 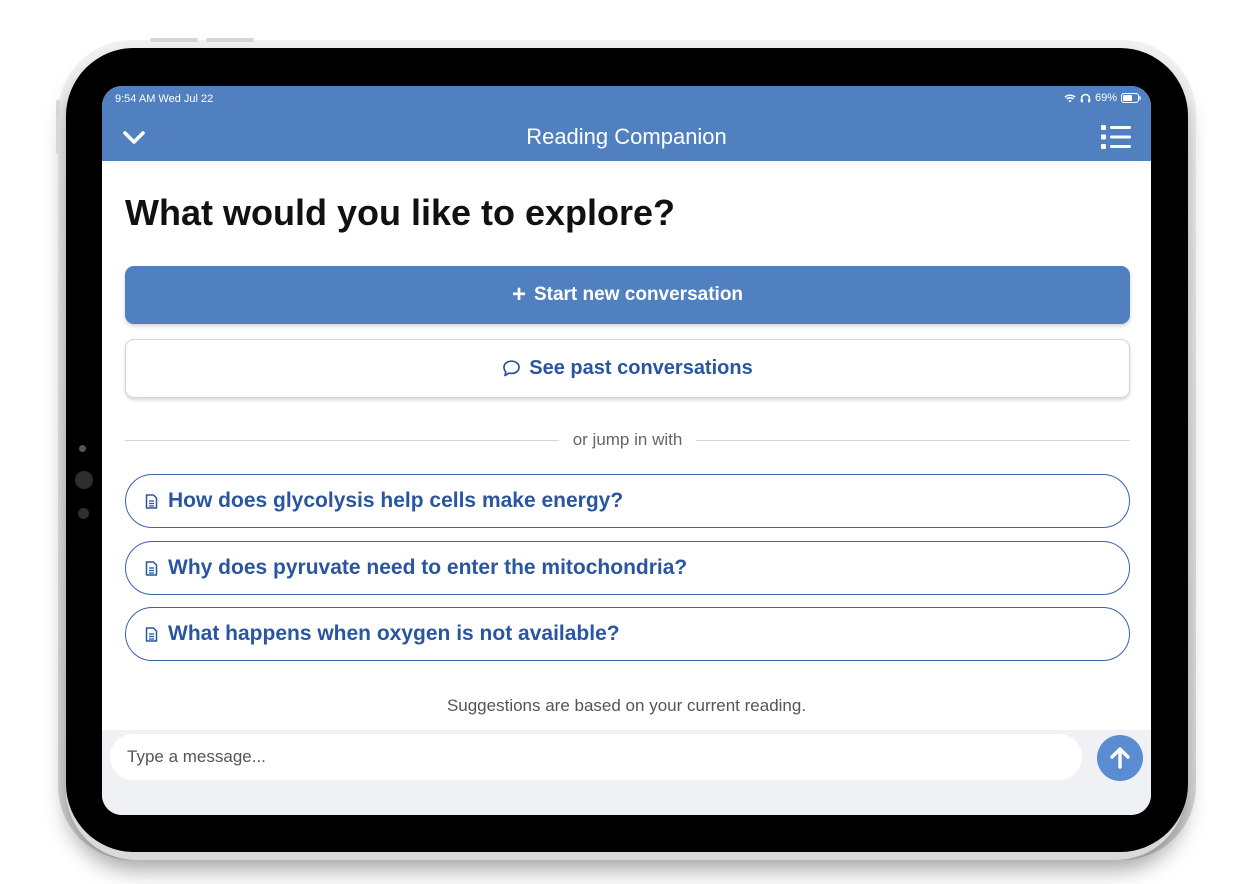 I want to click on divider-text: or jump in with, so click(x=627, y=439).